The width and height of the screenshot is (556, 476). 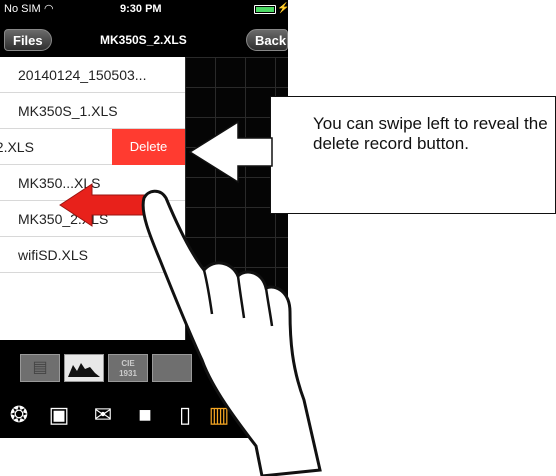 What do you see at coordinates (106, 205) in the screenshot?
I see `swipe-arrow` at bounding box center [106, 205].